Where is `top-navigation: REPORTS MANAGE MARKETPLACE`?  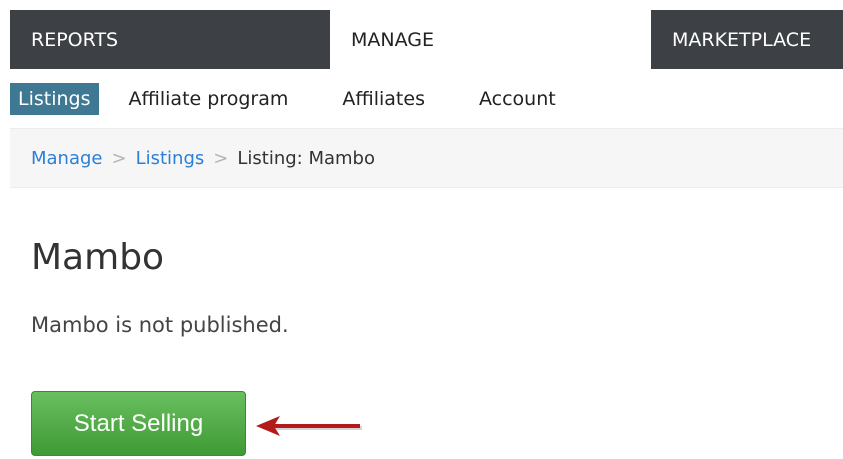
top-navigation: REPORTS MANAGE MARKETPLACE is located at coordinates (426, 39).